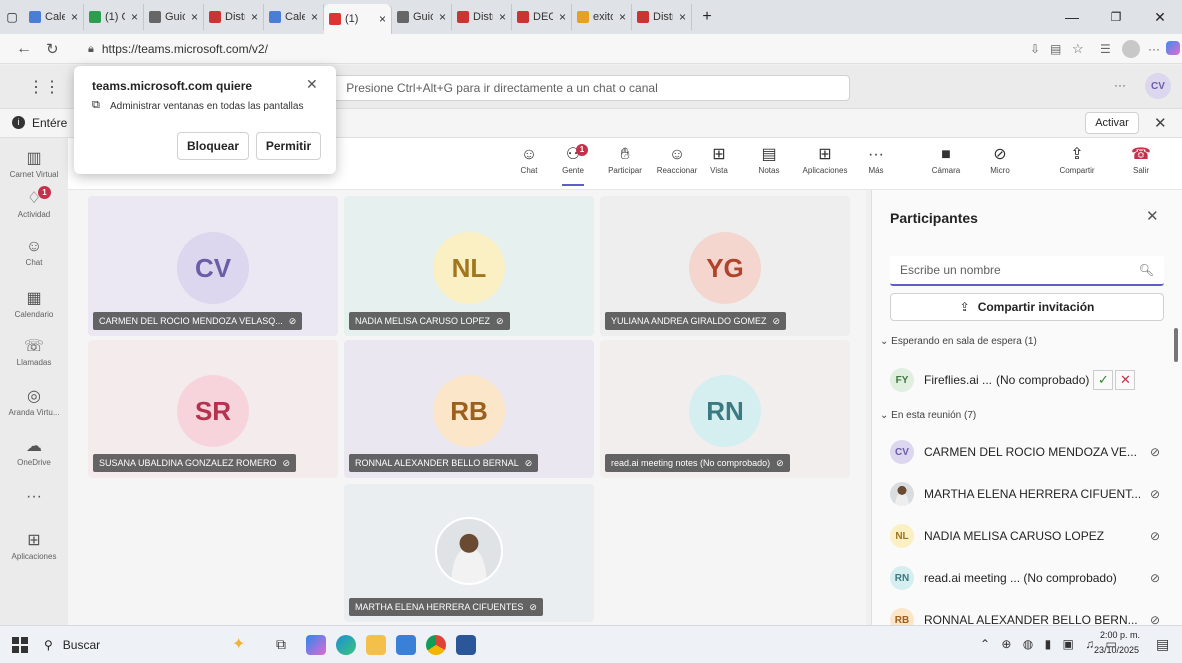  I want to click on deny-button: ✕, so click(1125, 380).